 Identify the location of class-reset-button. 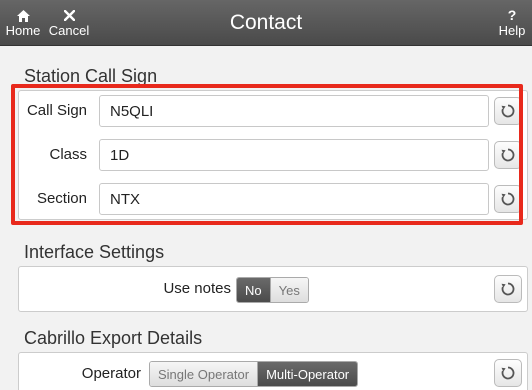
(508, 155).